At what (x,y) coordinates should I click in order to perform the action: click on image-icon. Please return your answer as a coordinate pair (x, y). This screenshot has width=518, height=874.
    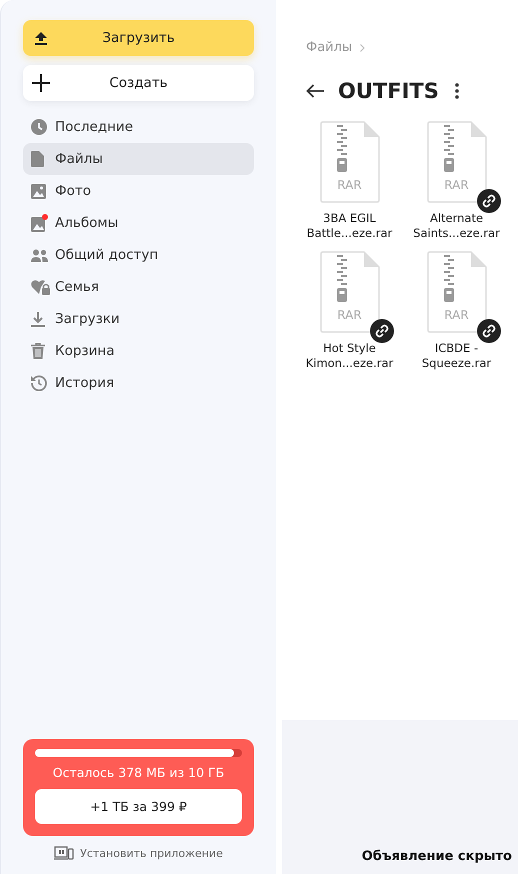
    Looking at the image, I should click on (38, 191).